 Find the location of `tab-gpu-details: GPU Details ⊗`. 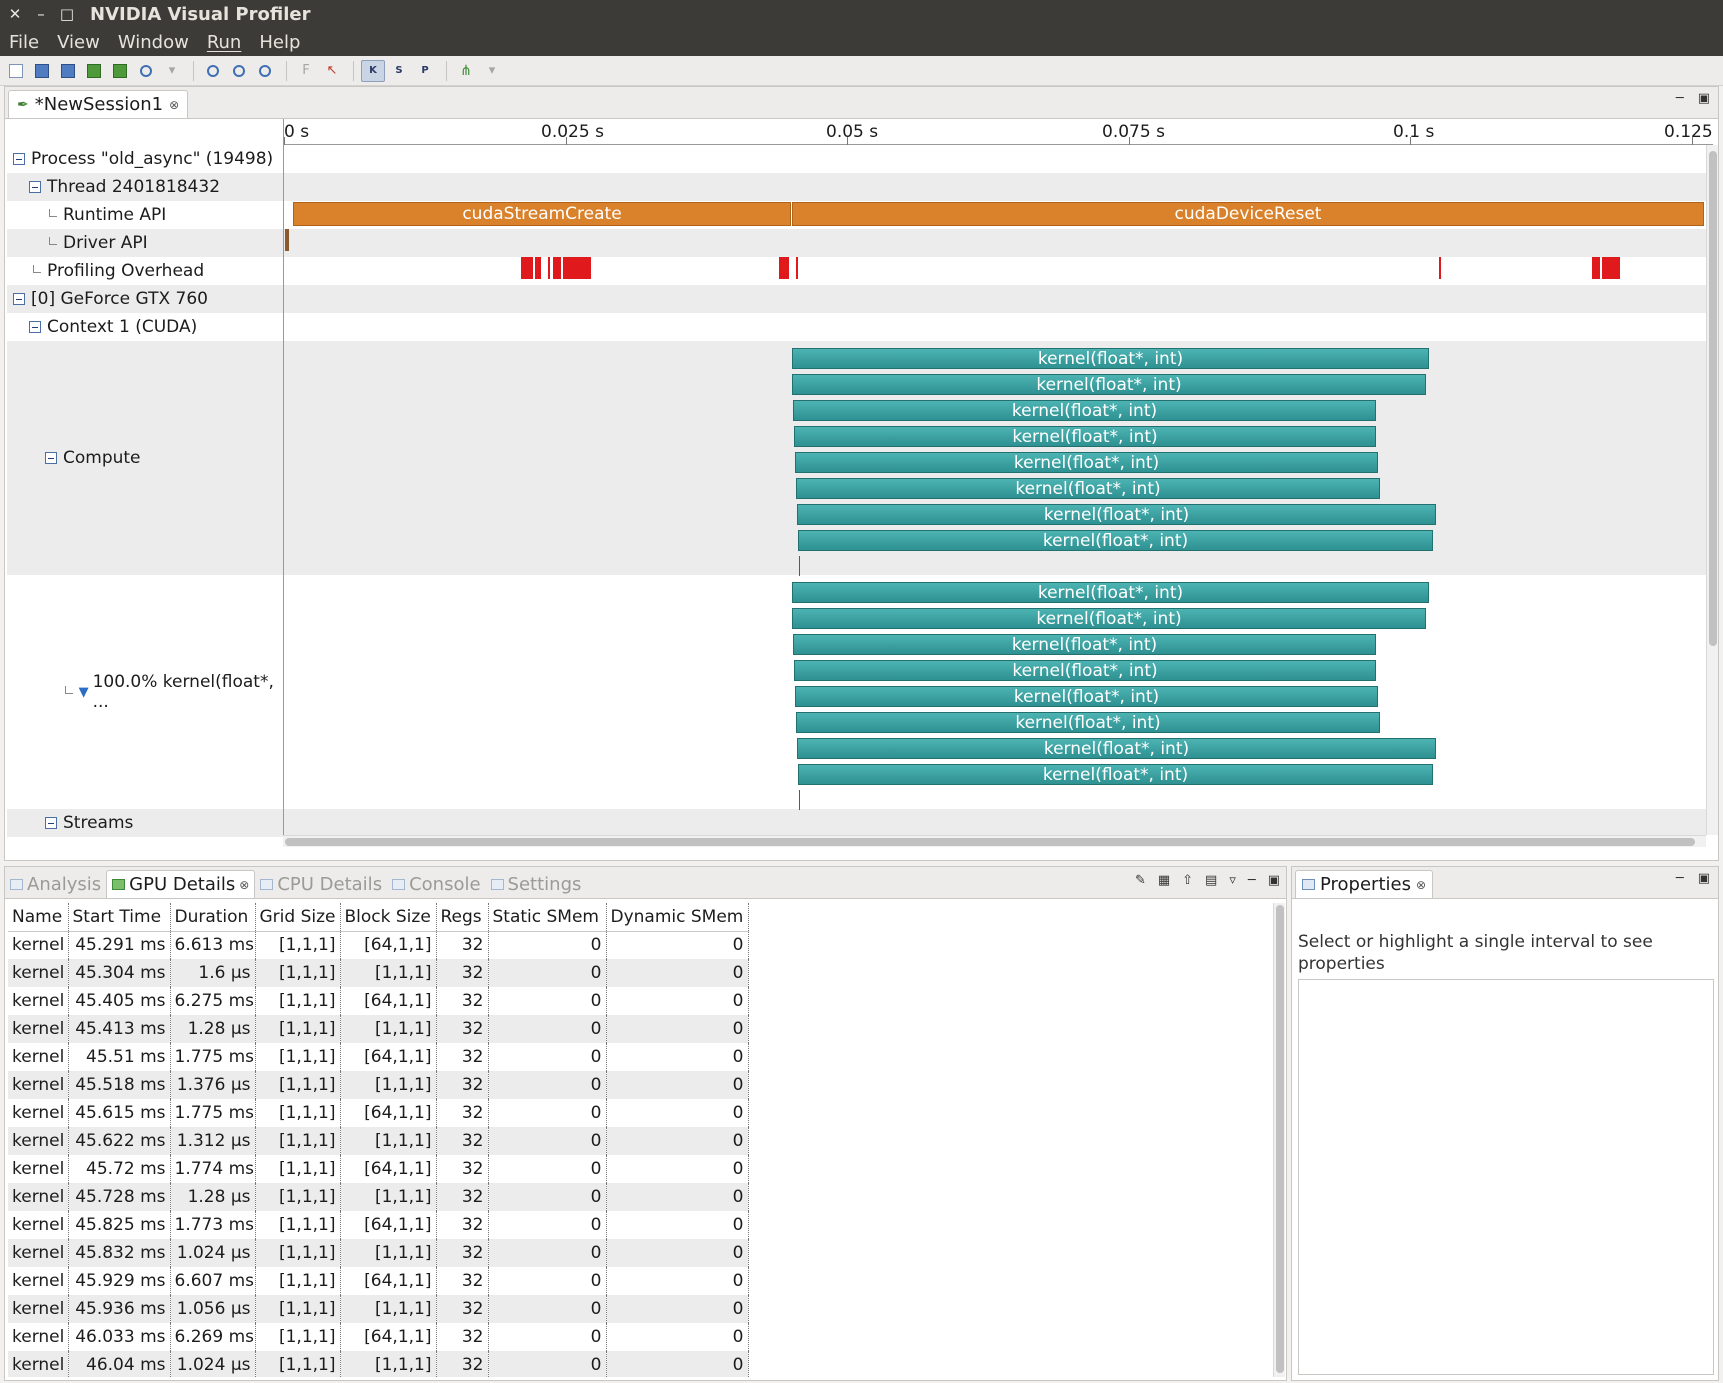

tab-gpu-details: GPU Details ⊗ is located at coordinates (181, 884).